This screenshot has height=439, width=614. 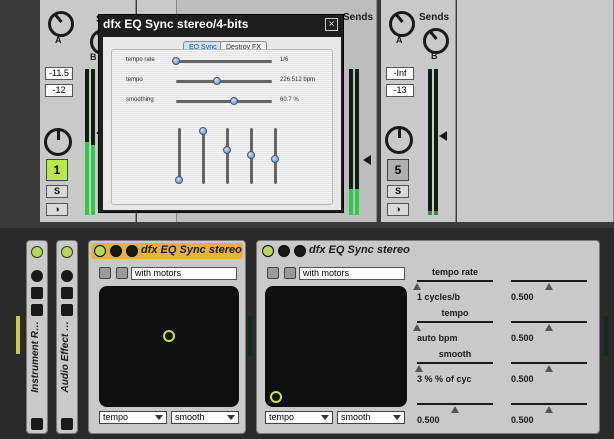 I want to click on preset-2-save-icon, so click(x=290, y=273).